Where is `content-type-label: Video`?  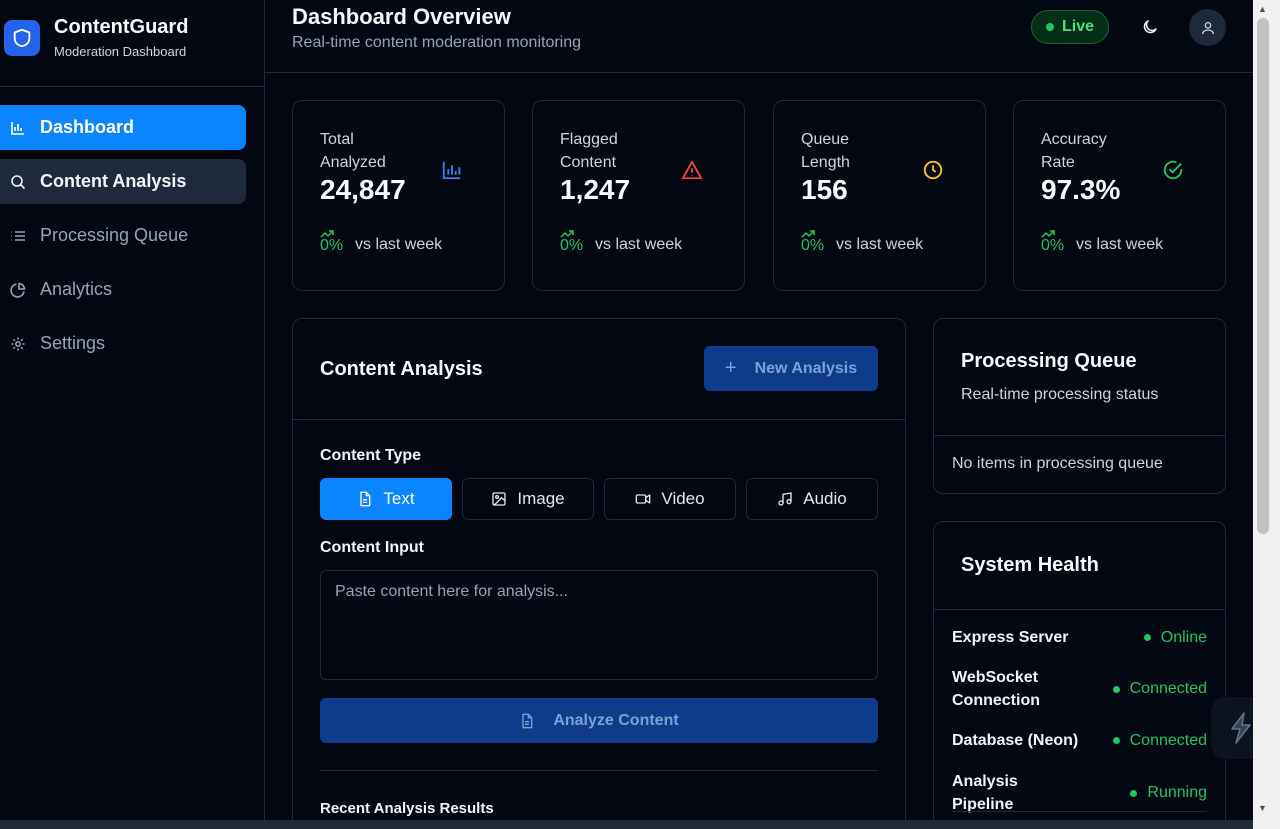
content-type-label: Video is located at coordinates (683, 498).